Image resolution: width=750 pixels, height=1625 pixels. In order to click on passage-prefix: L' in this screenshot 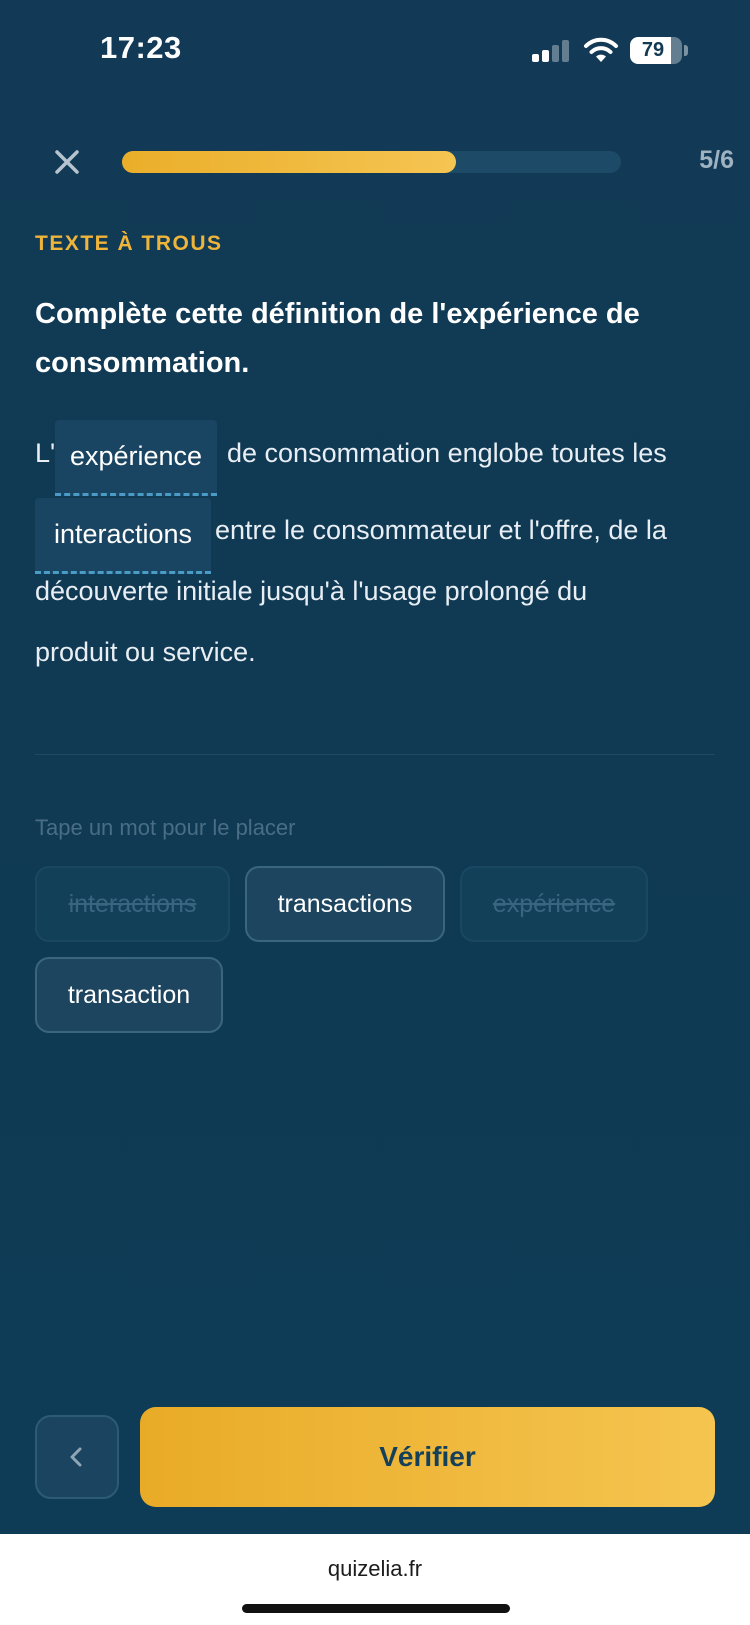, I will do `click(45, 453)`.